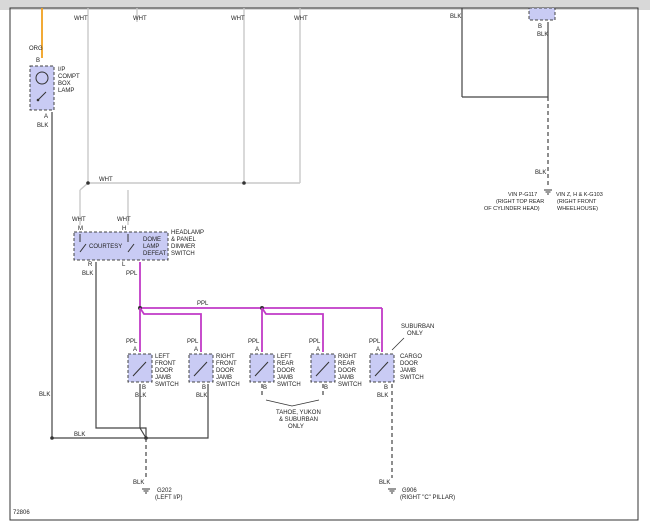 The image size is (650, 527). I want to click on sw3-wire-in: PPL, so click(315, 342).